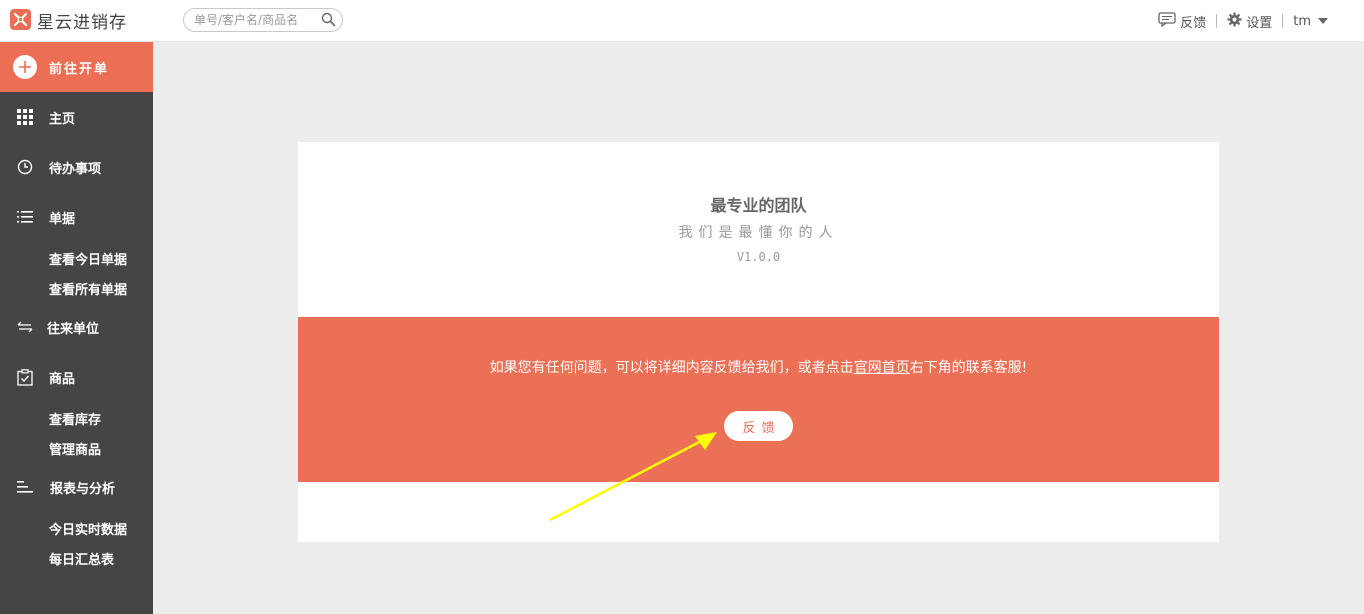 The image size is (1364, 614). I want to click on new-order-label: 前往开单, so click(79, 69).